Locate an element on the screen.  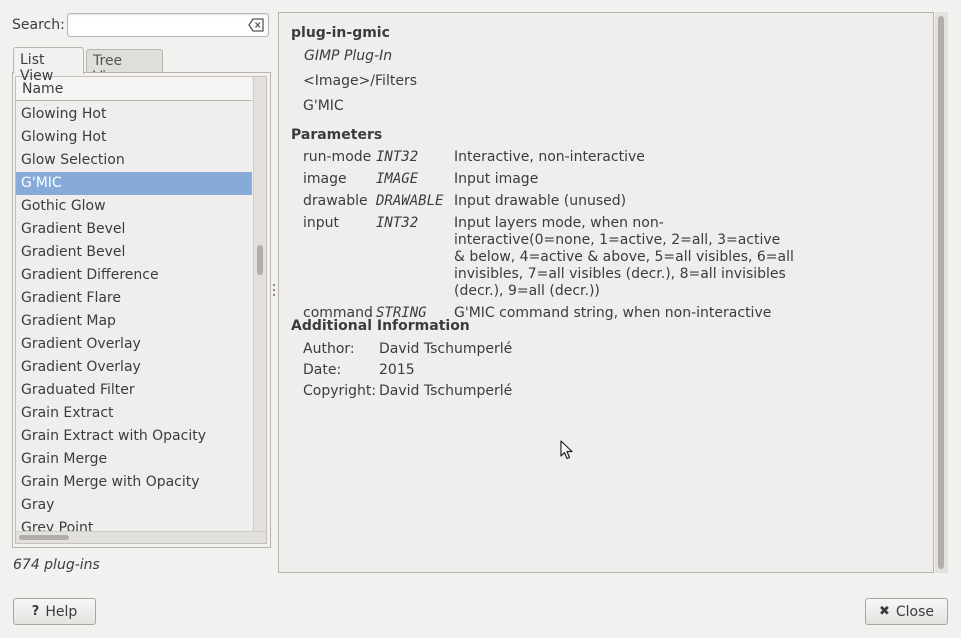
info-row: Author: David Tschumperlé is located at coordinates (407, 351).